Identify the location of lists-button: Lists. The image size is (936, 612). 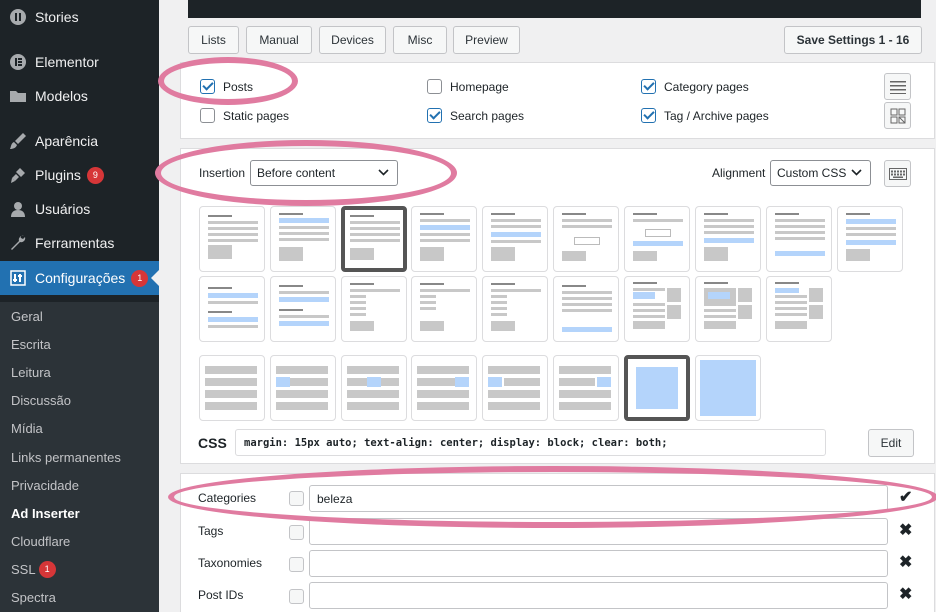
(213, 40).